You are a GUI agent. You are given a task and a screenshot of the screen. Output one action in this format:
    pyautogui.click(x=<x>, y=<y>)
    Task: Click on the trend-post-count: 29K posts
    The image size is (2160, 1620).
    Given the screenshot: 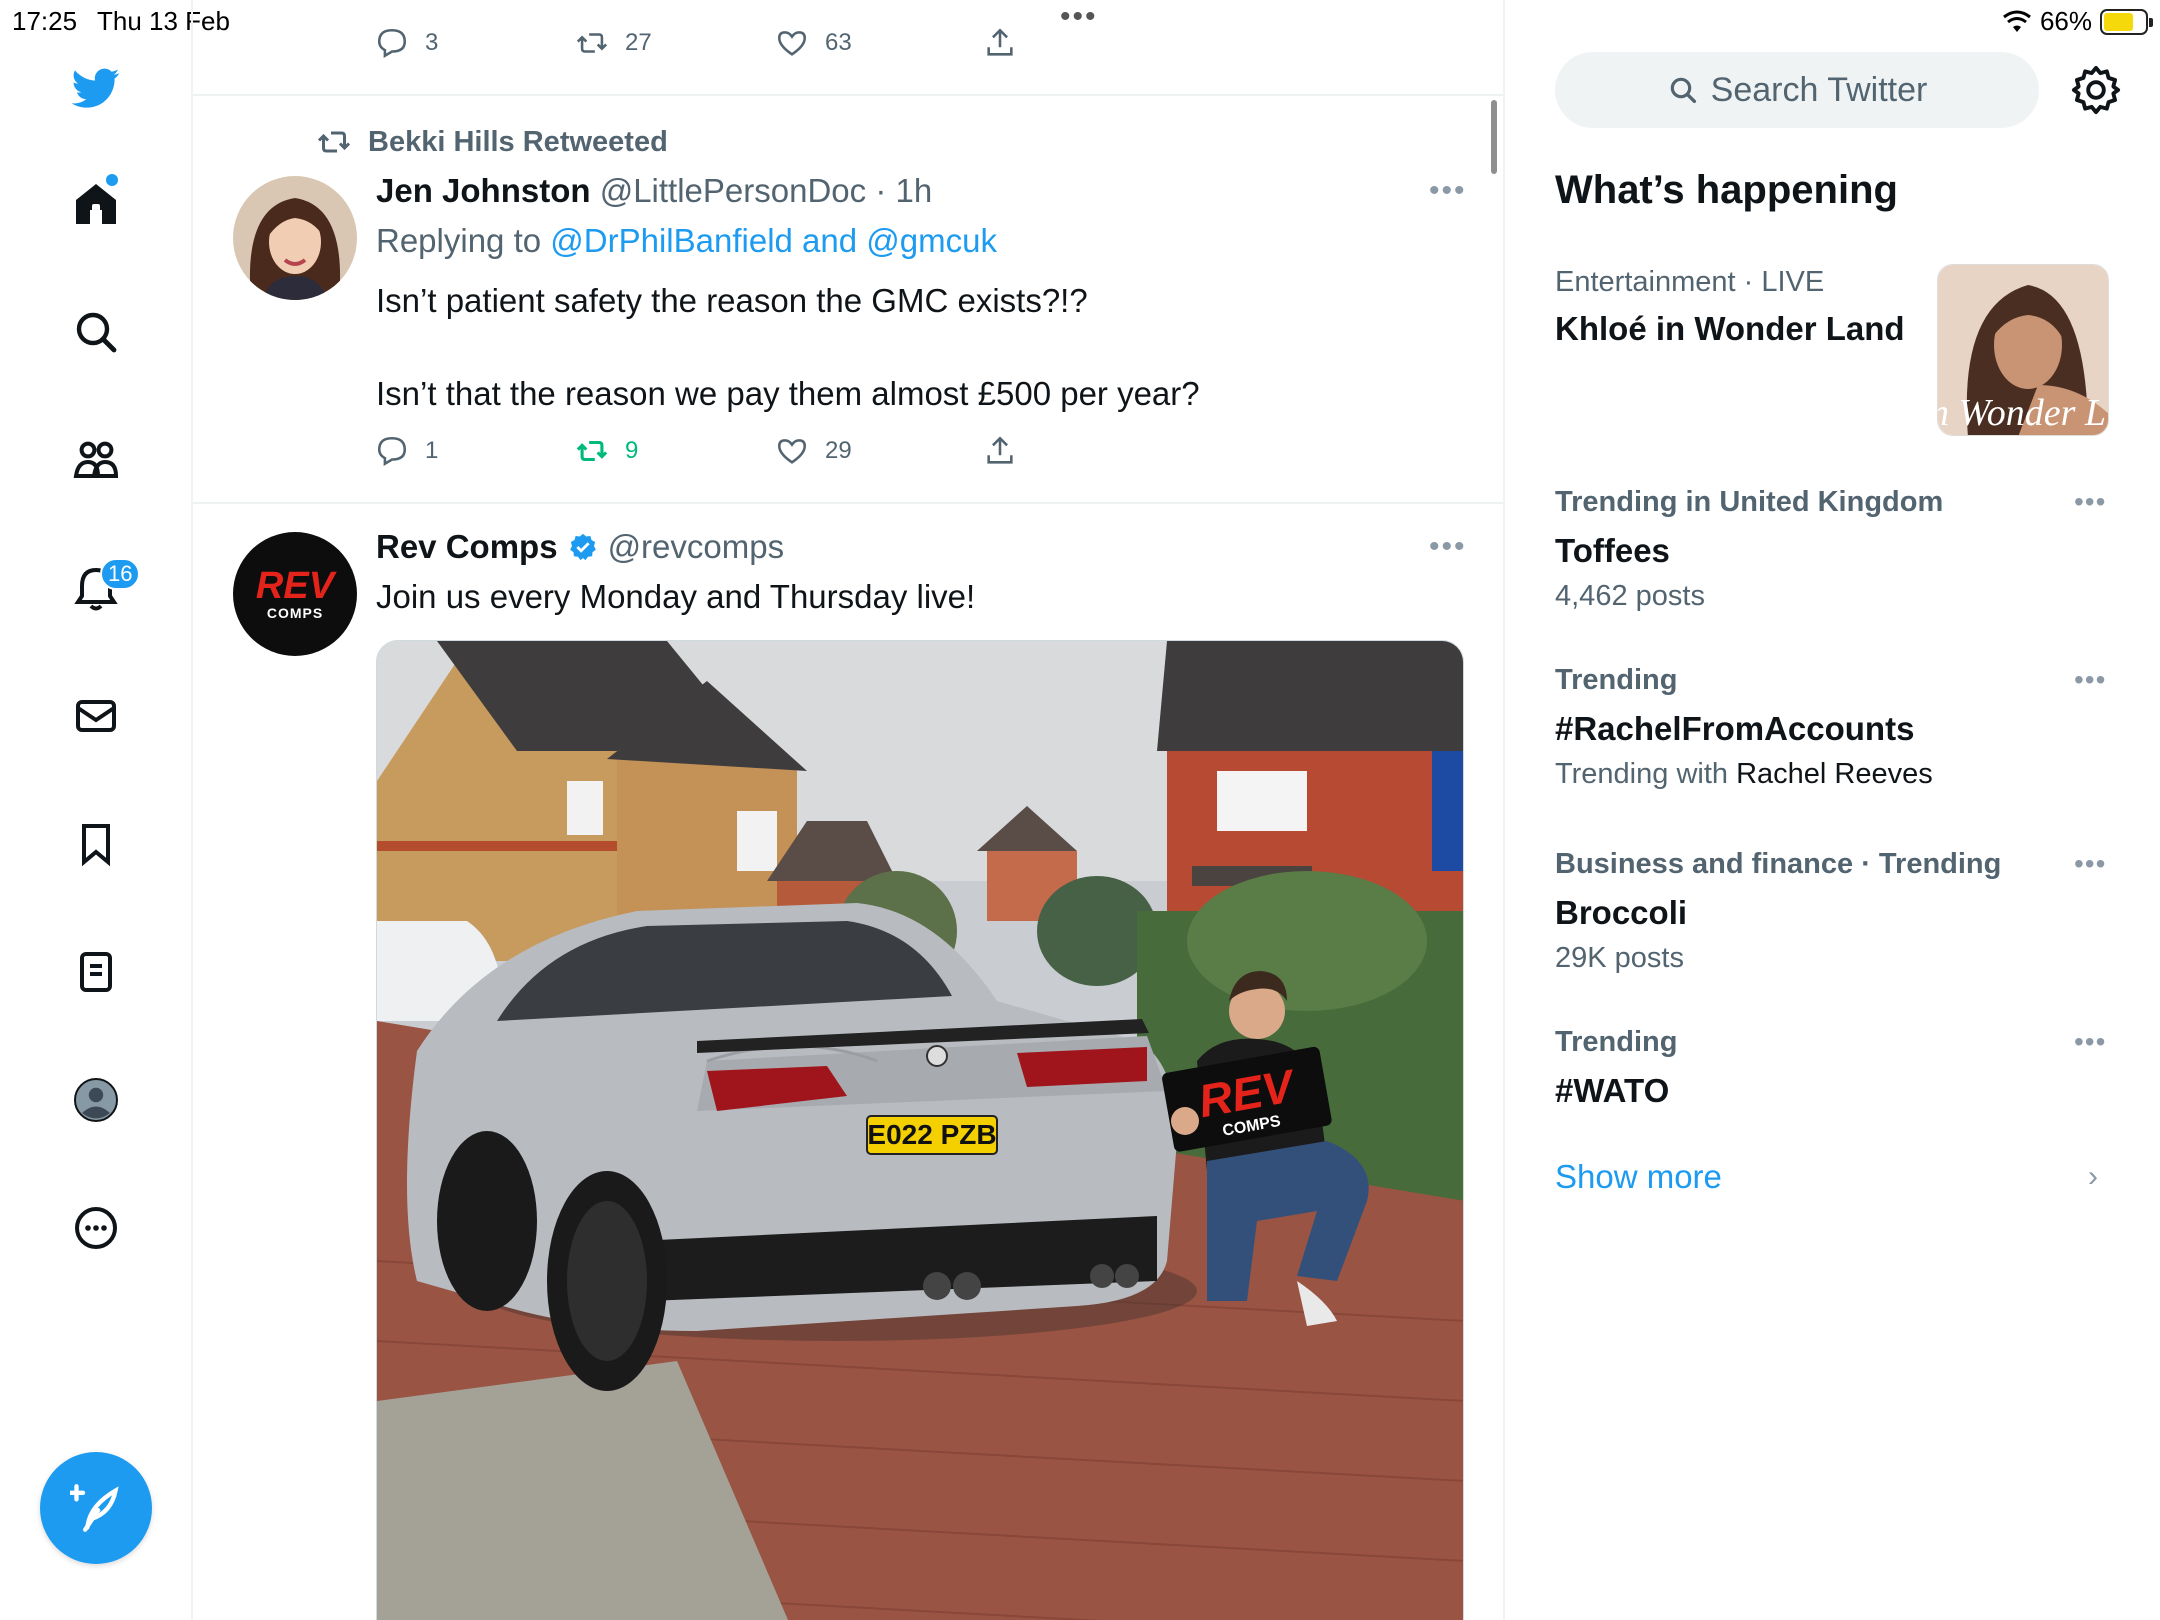 What is the action you would take?
    pyautogui.click(x=1619, y=958)
    